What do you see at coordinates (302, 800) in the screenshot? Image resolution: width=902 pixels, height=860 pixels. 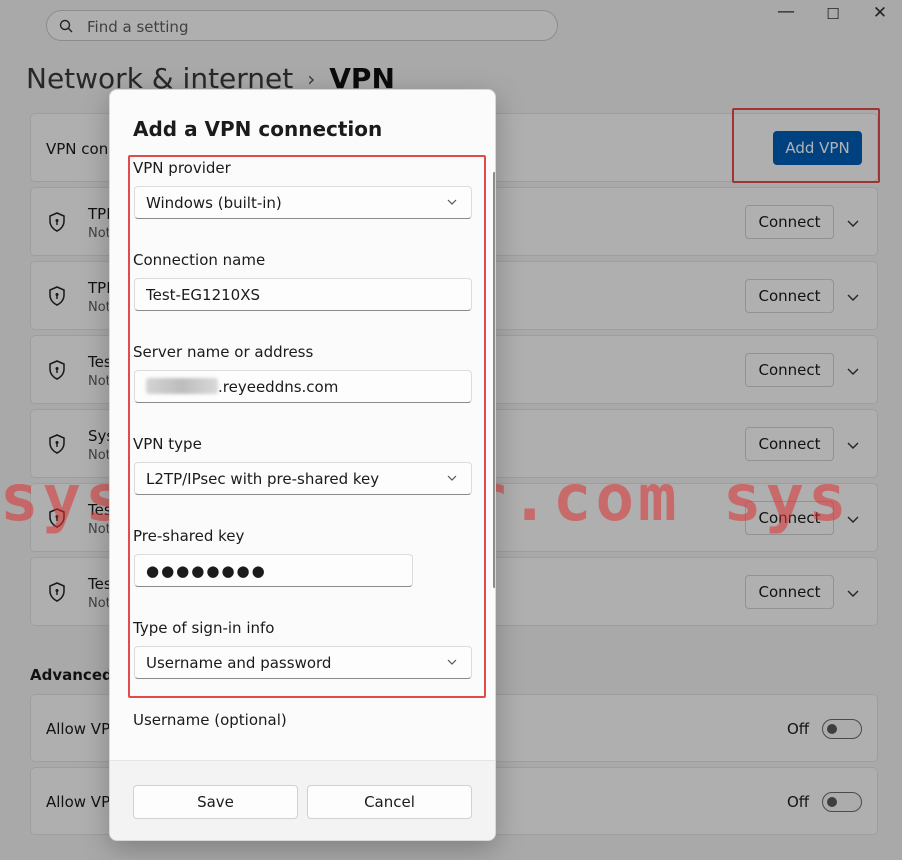 I see `dialog-footer: Save Cancel` at bounding box center [302, 800].